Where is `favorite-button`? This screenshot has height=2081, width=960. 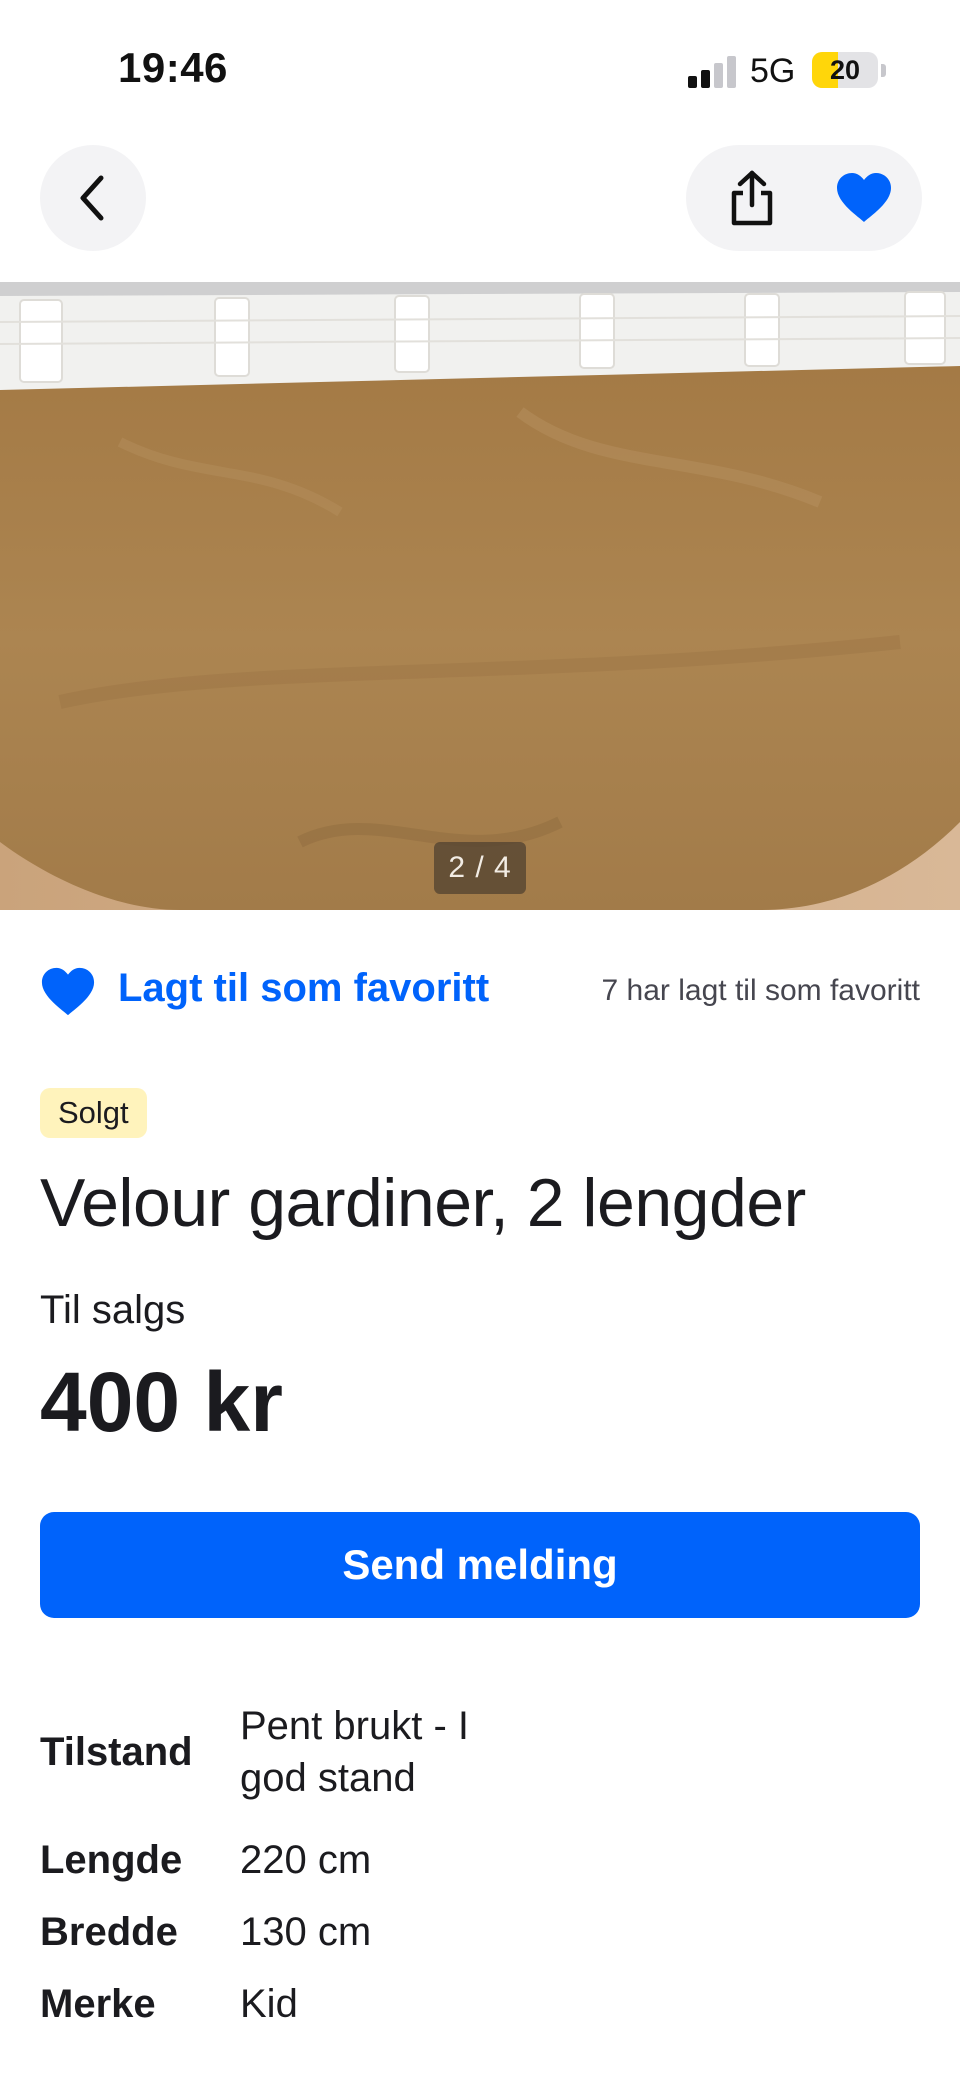
favorite-button is located at coordinates (864, 198).